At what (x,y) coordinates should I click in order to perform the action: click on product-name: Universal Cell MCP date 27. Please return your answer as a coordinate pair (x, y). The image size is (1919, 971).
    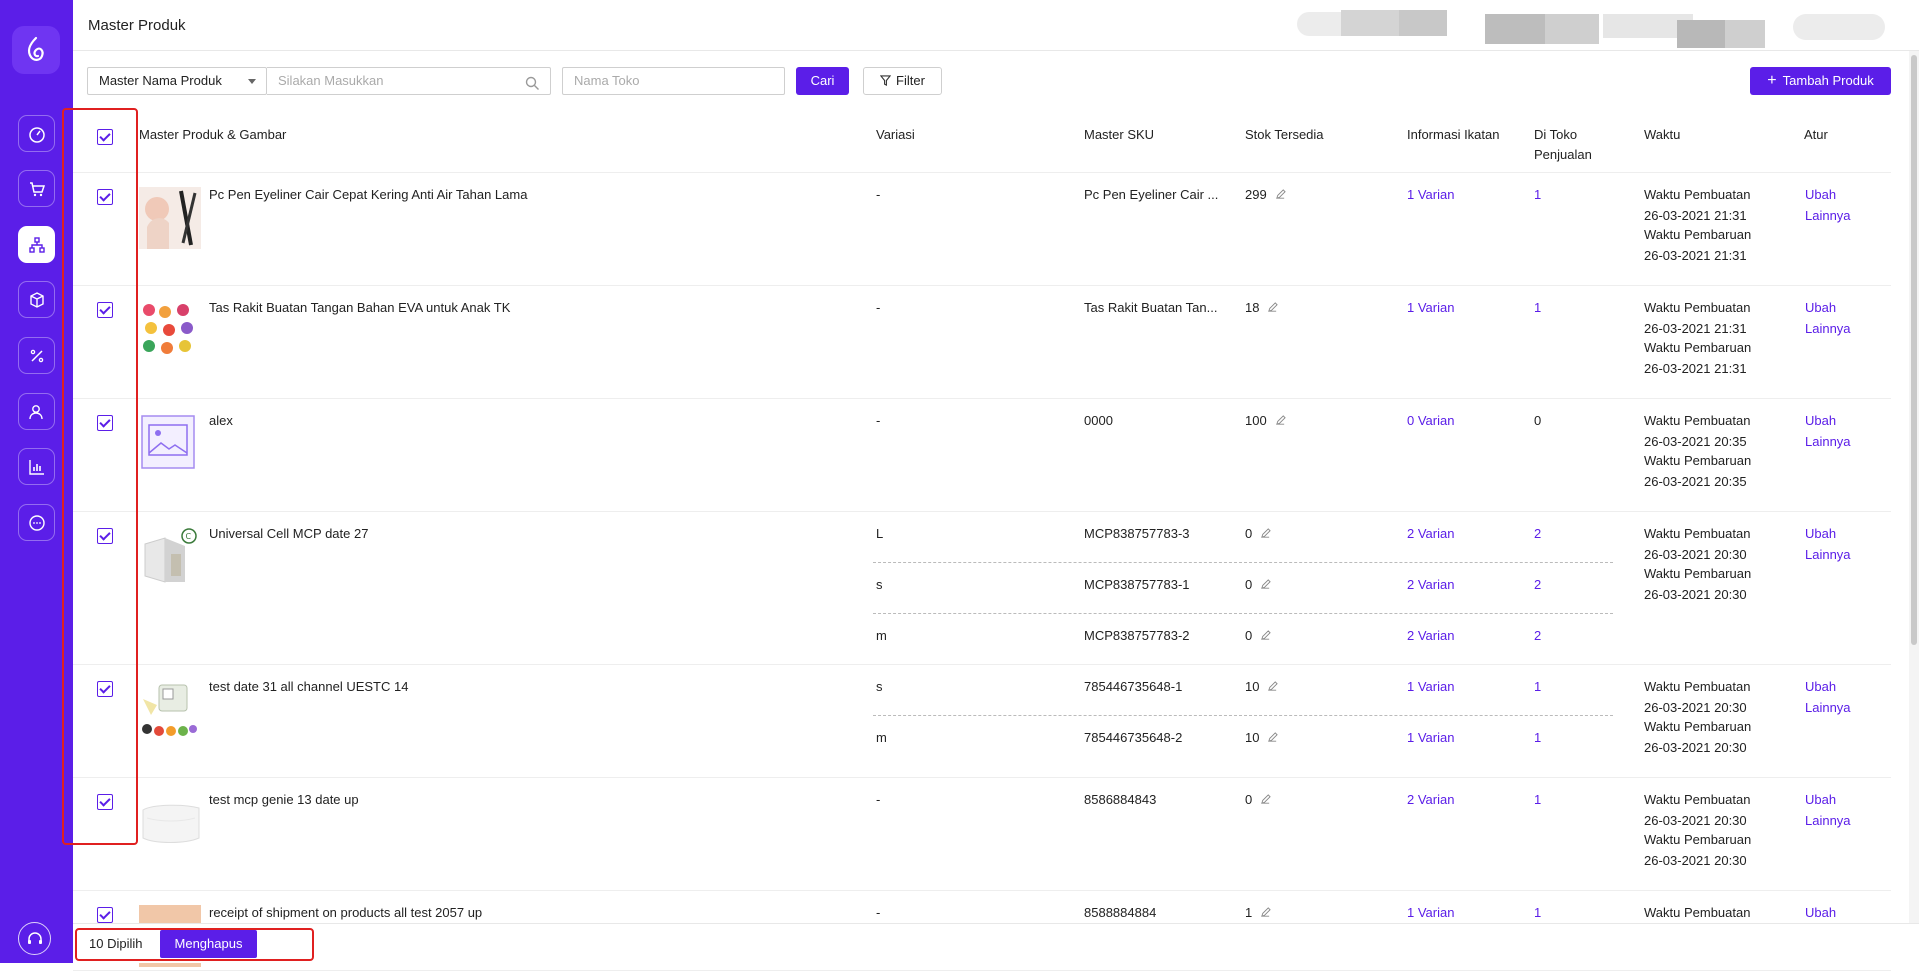
    Looking at the image, I should click on (288, 534).